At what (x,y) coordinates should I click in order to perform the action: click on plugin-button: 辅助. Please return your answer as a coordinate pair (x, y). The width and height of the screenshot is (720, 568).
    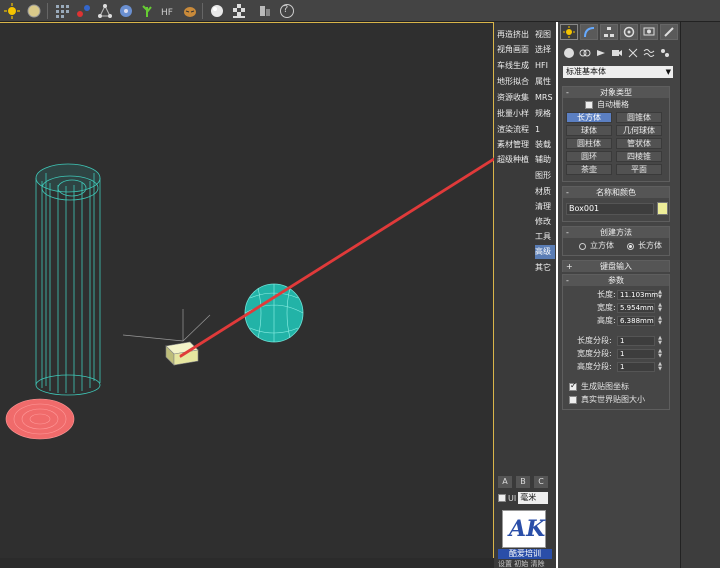
    Looking at the image, I should click on (545, 160).